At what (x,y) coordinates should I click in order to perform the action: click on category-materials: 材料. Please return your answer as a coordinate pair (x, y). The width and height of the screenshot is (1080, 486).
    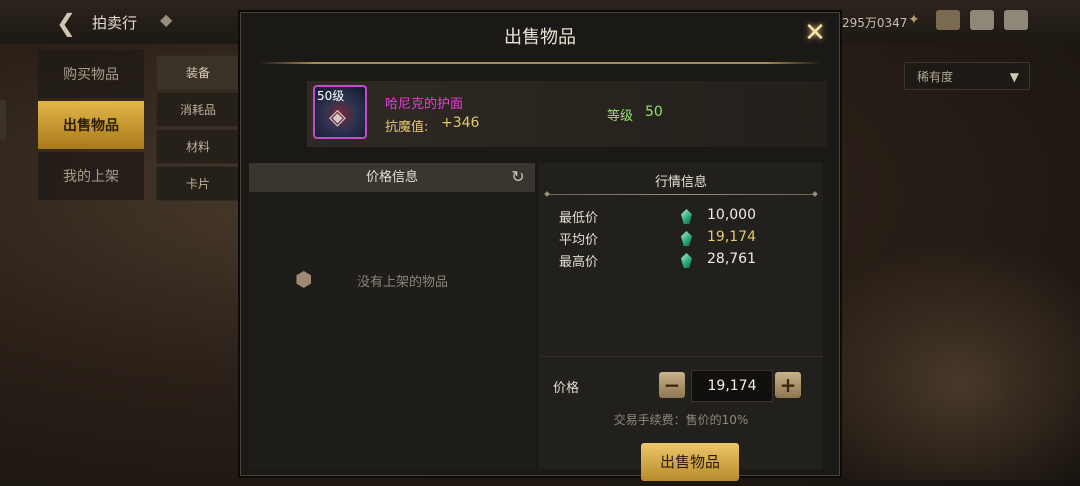
    Looking at the image, I should click on (198, 146).